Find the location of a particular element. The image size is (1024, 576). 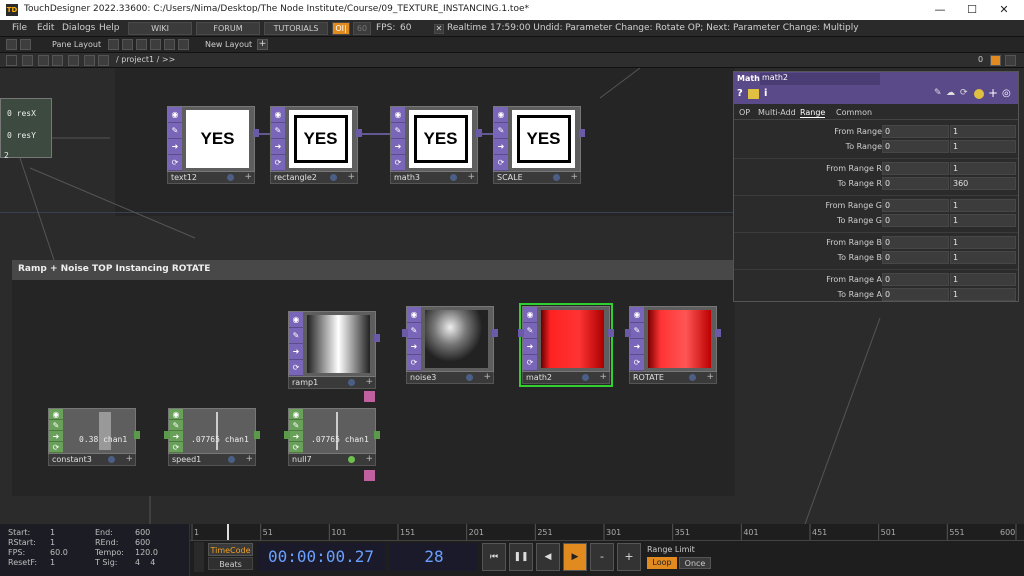

play-icon: ▶ is located at coordinates (575, 557).